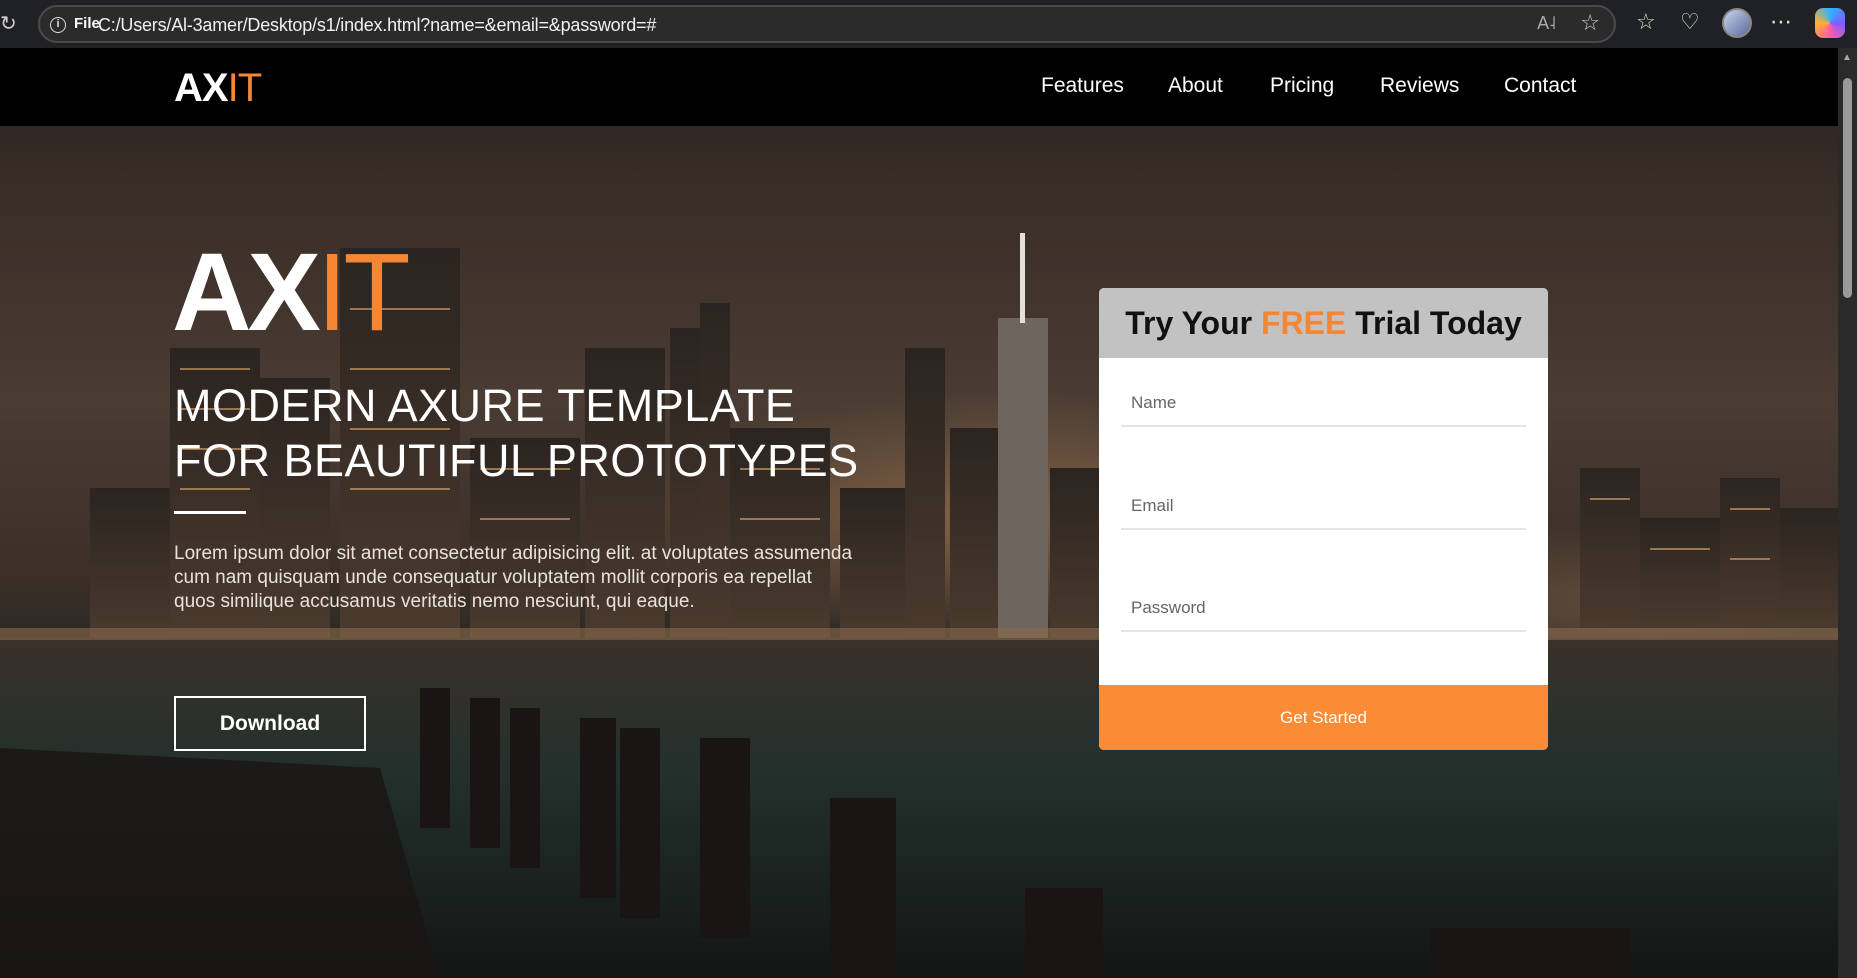 The width and height of the screenshot is (1857, 978). I want to click on trial-form-card: Try Your FREE Trial Today Get Started, so click(1323, 519).